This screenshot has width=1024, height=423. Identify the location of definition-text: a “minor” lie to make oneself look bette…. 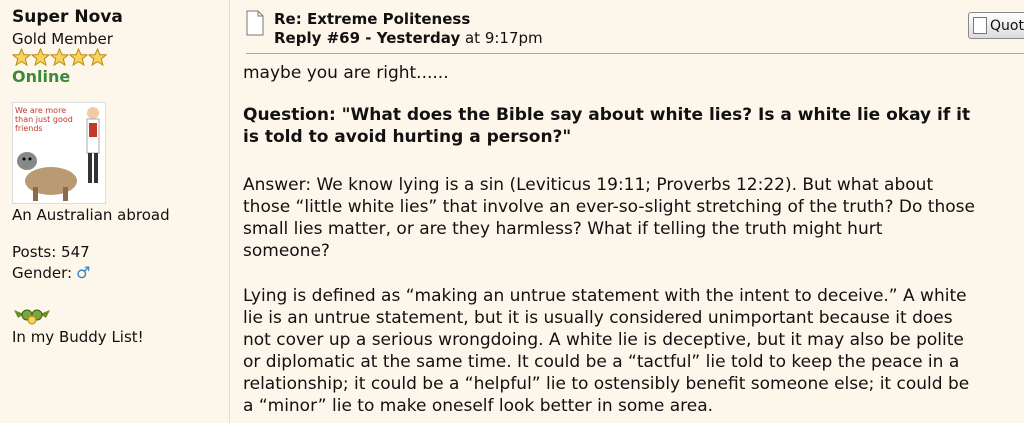
(478, 406).